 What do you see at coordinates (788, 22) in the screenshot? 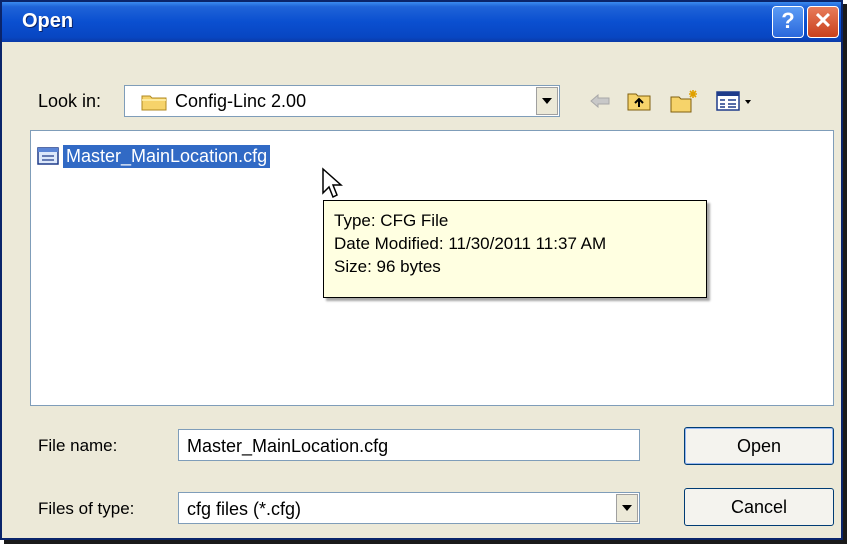
I see `help-button: ?` at bounding box center [788, 22].